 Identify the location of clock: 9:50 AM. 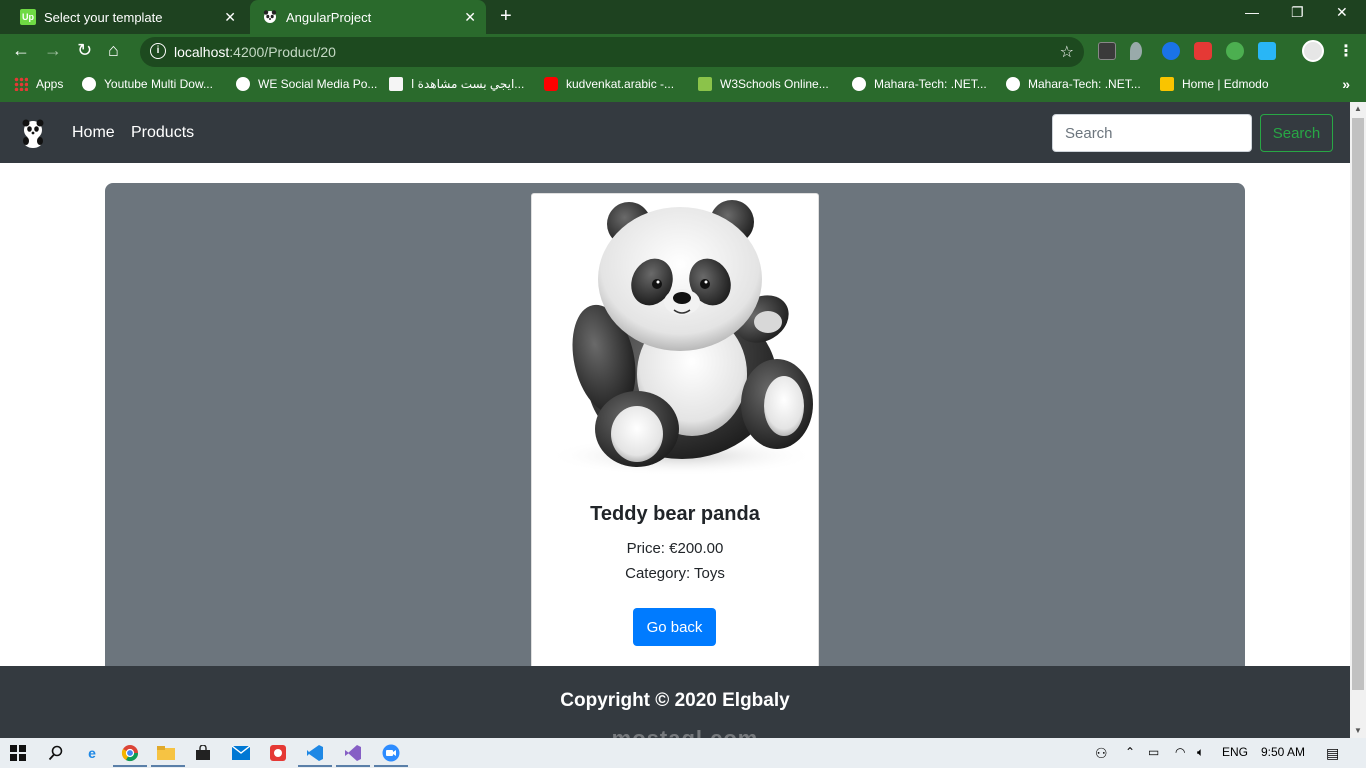
(1283, 752).